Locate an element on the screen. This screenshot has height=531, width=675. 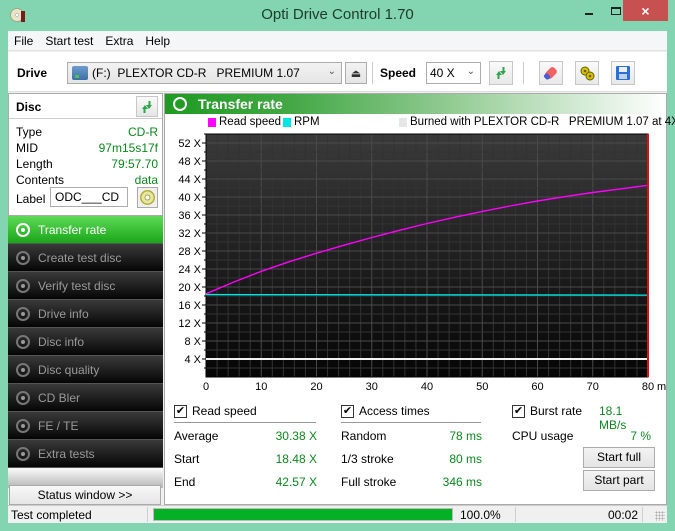
x-tick-label: 80 is located at coordinates (648, 387).